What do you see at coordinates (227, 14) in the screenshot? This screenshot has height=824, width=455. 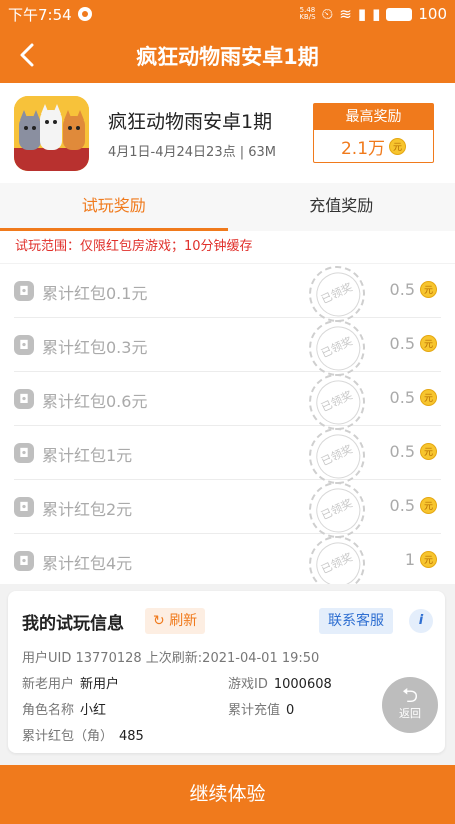 I see `status-bar: 下午7:54 5.48 KB/S ⏲ ≋ ▮ ▮ 100` at bounding box center [227, 14].